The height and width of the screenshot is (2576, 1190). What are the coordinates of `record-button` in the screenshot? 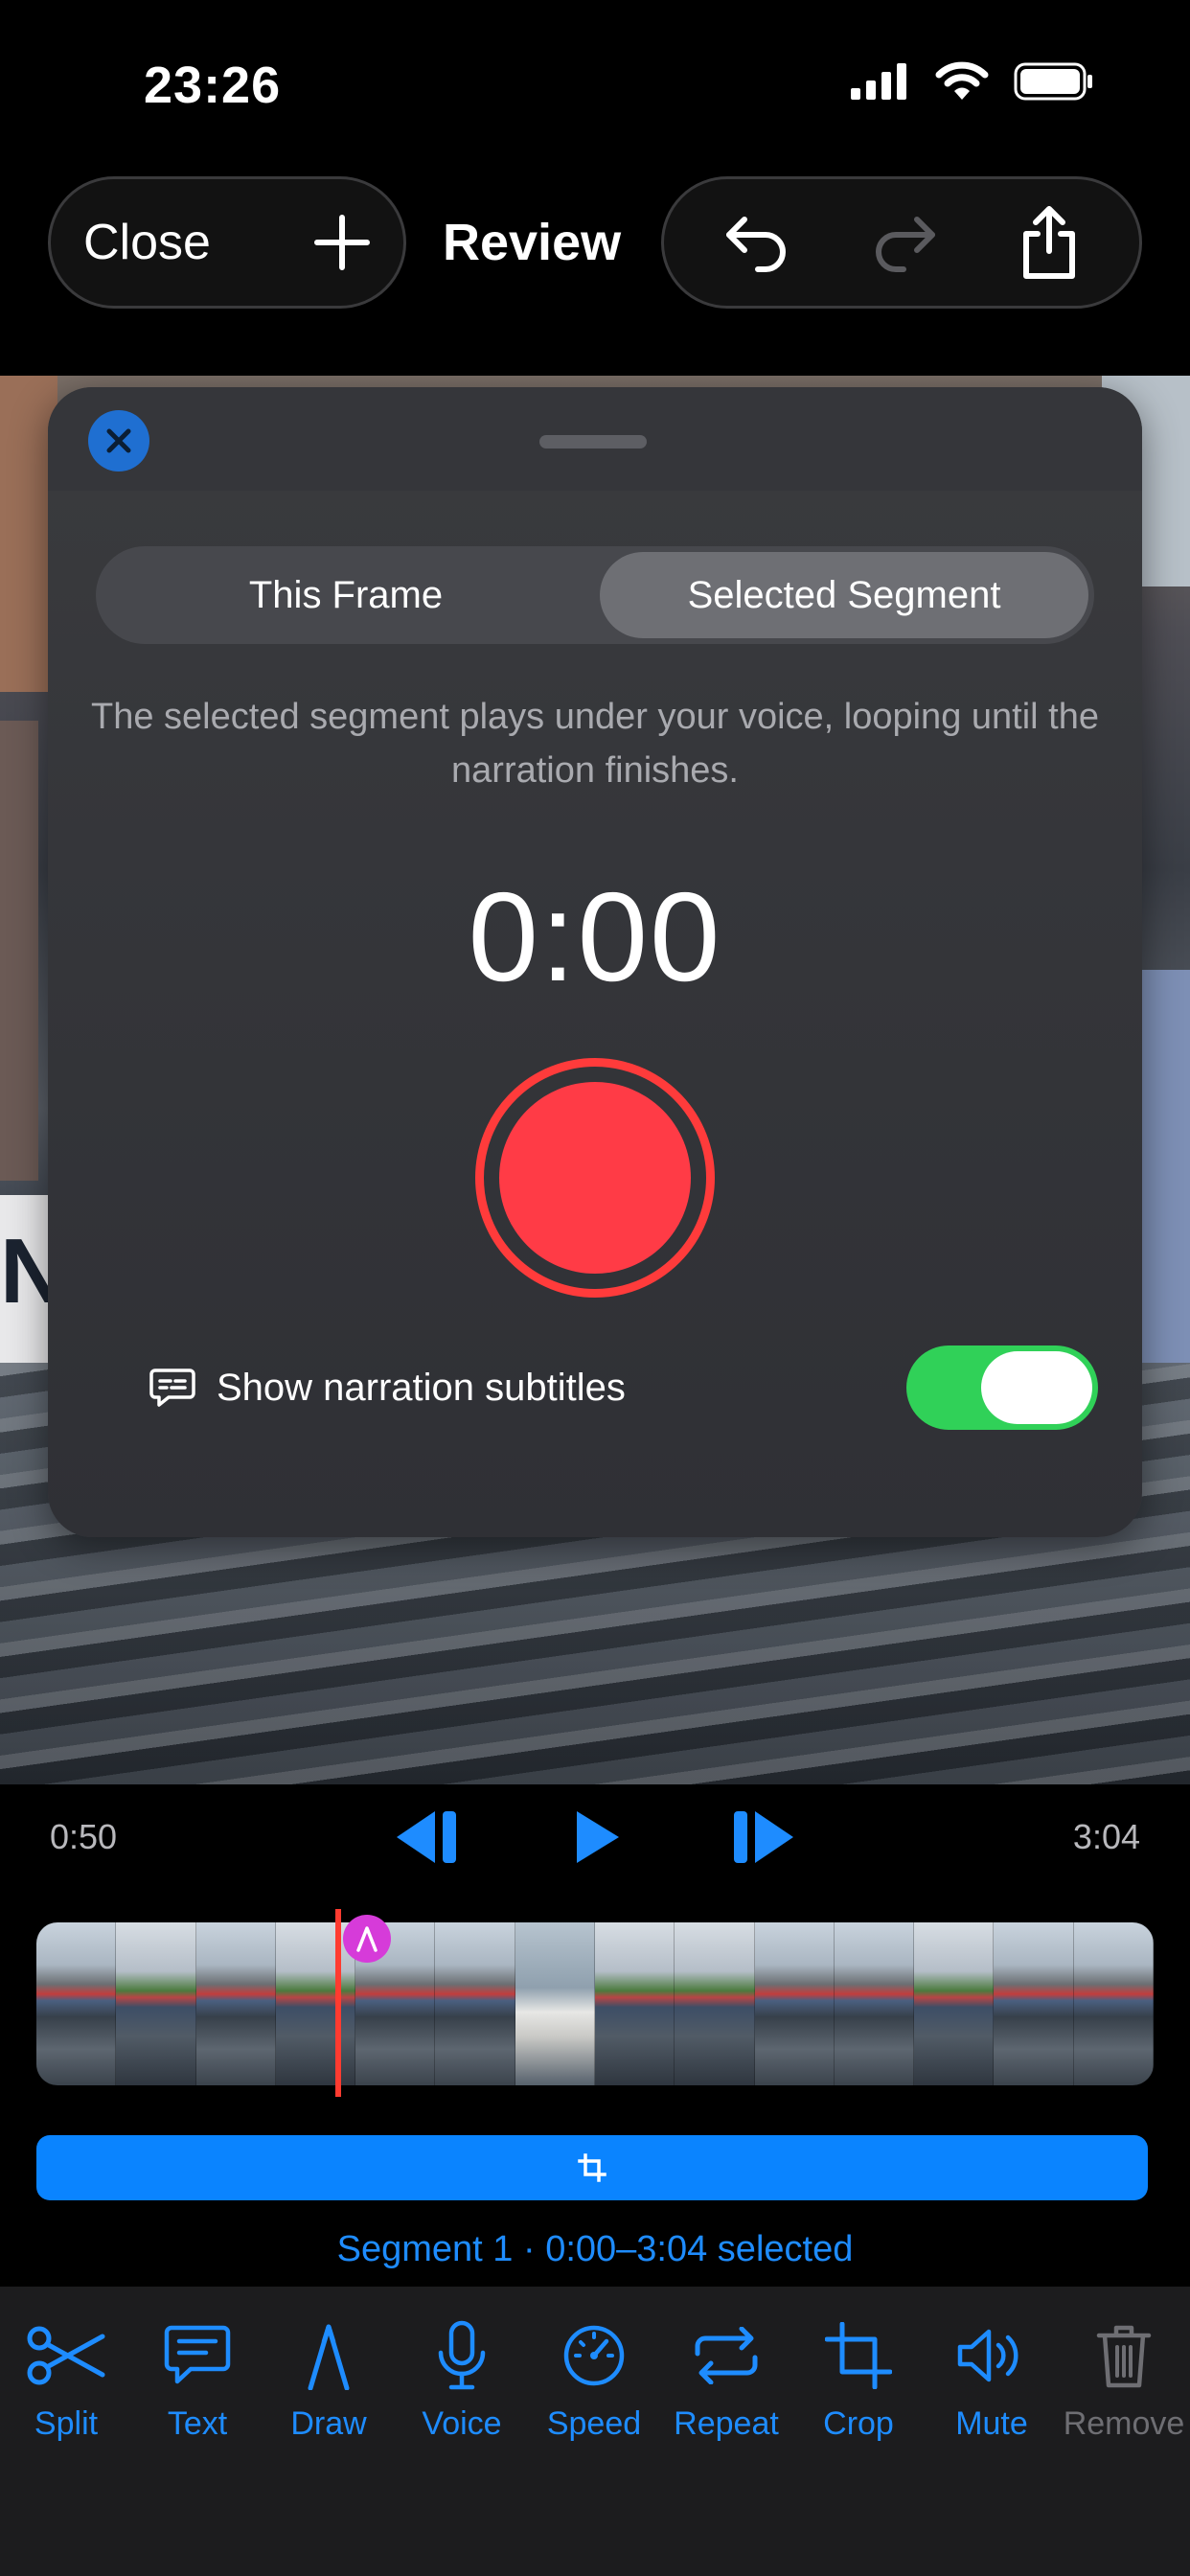 It's located at (595, 1178).